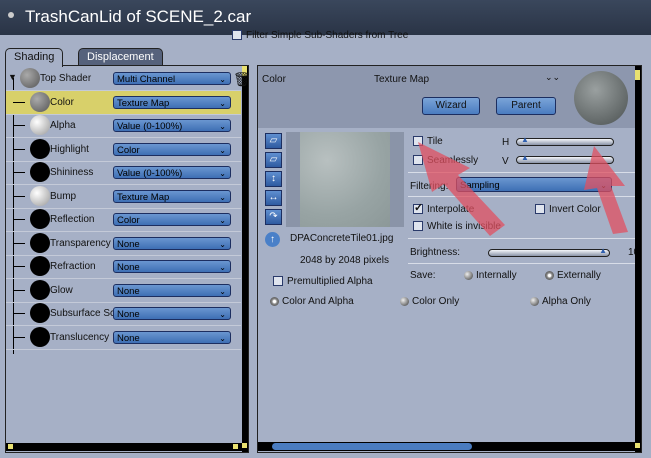 Image resolution: width=651 pixels, height=458 pixels. I want to click on tree-row: Translucency None ⌄, so click(123, 338).